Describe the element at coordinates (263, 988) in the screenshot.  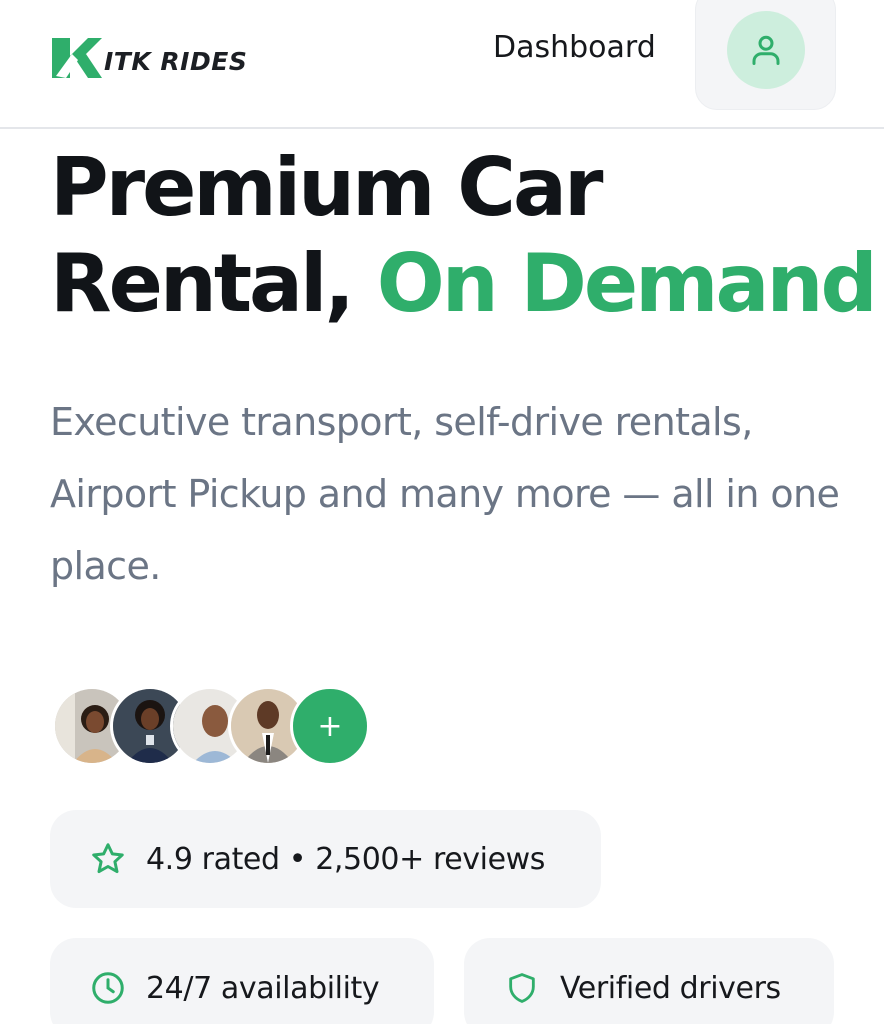
I see `availability-text: 24/7 availability` at that location.